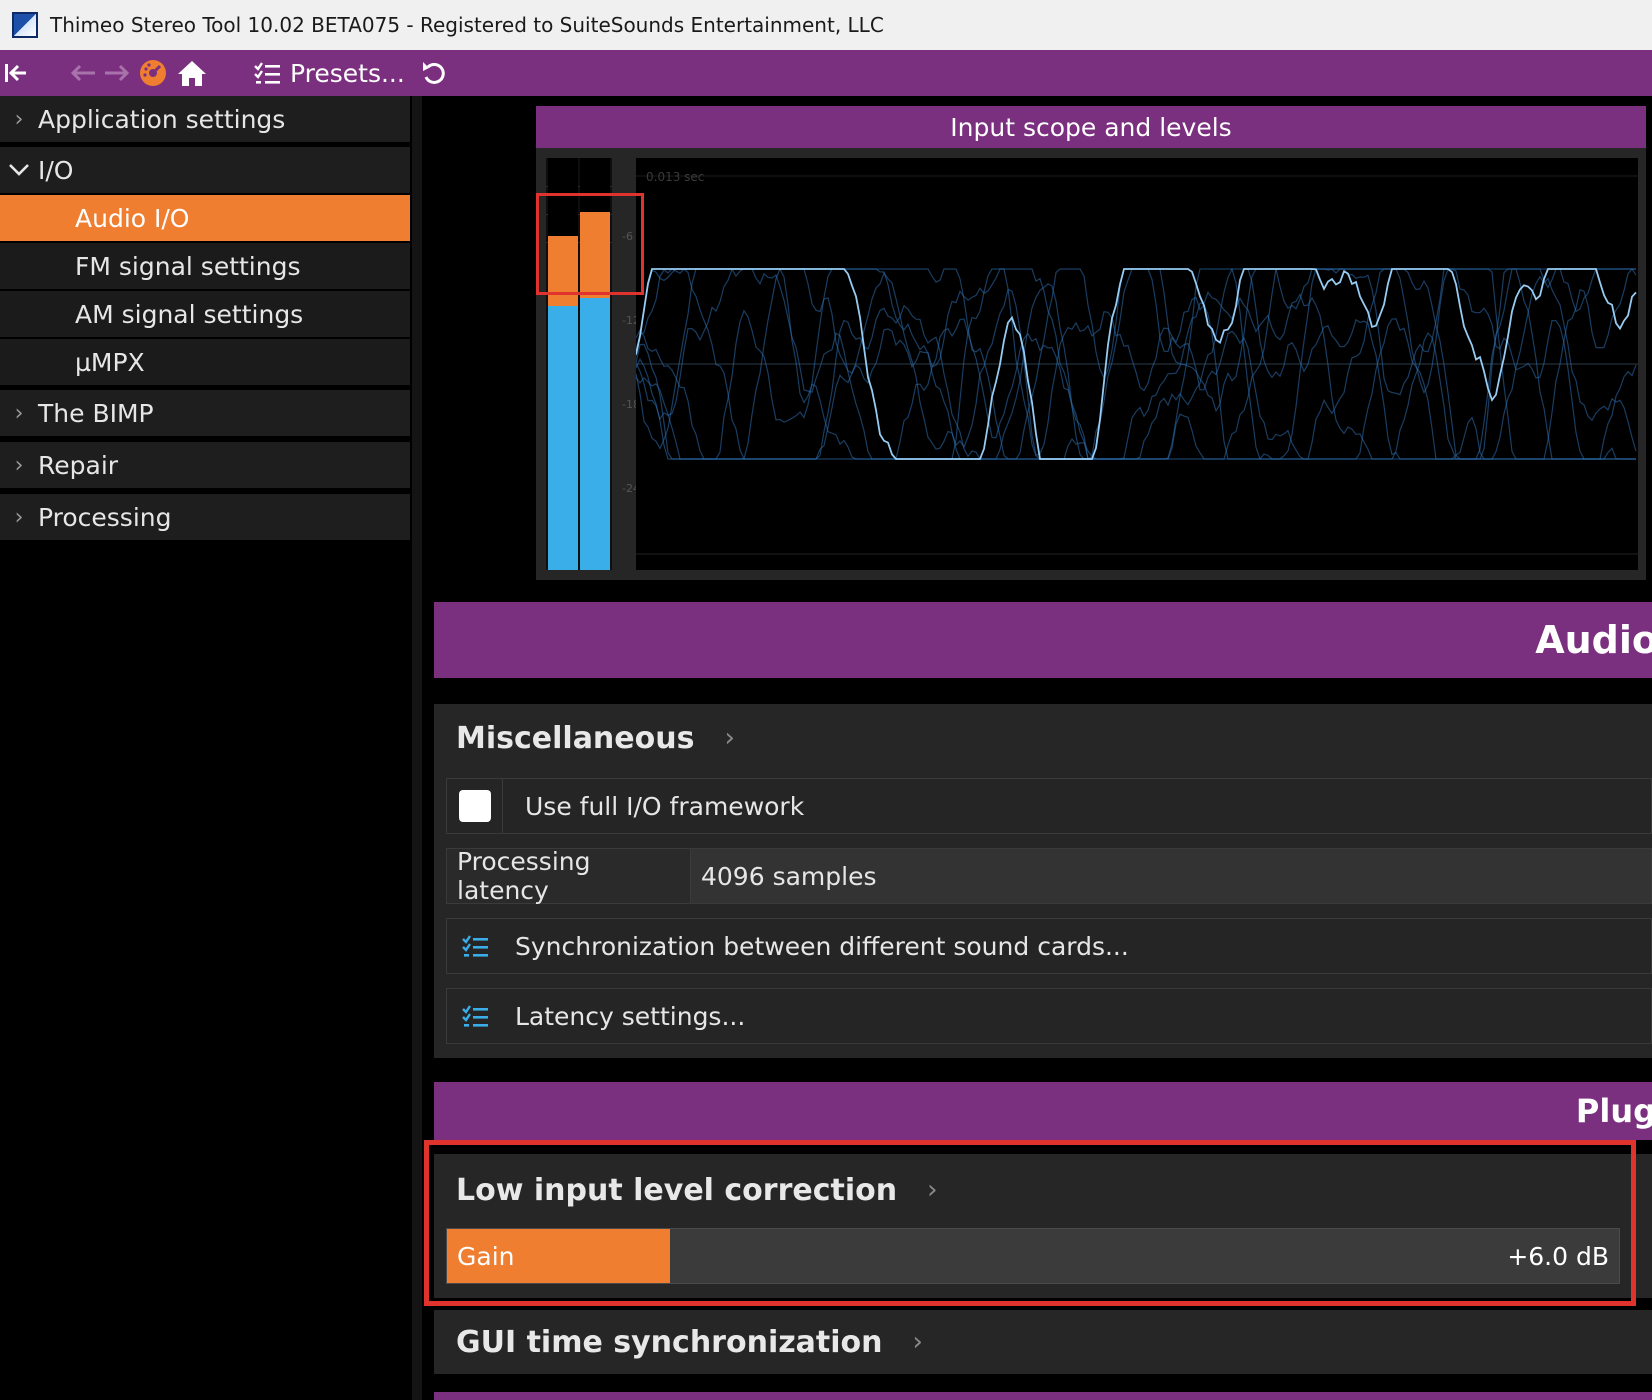 This screenshot has height=1400, width=1652. I want to click on next-section-header, so click(1043, 1396).